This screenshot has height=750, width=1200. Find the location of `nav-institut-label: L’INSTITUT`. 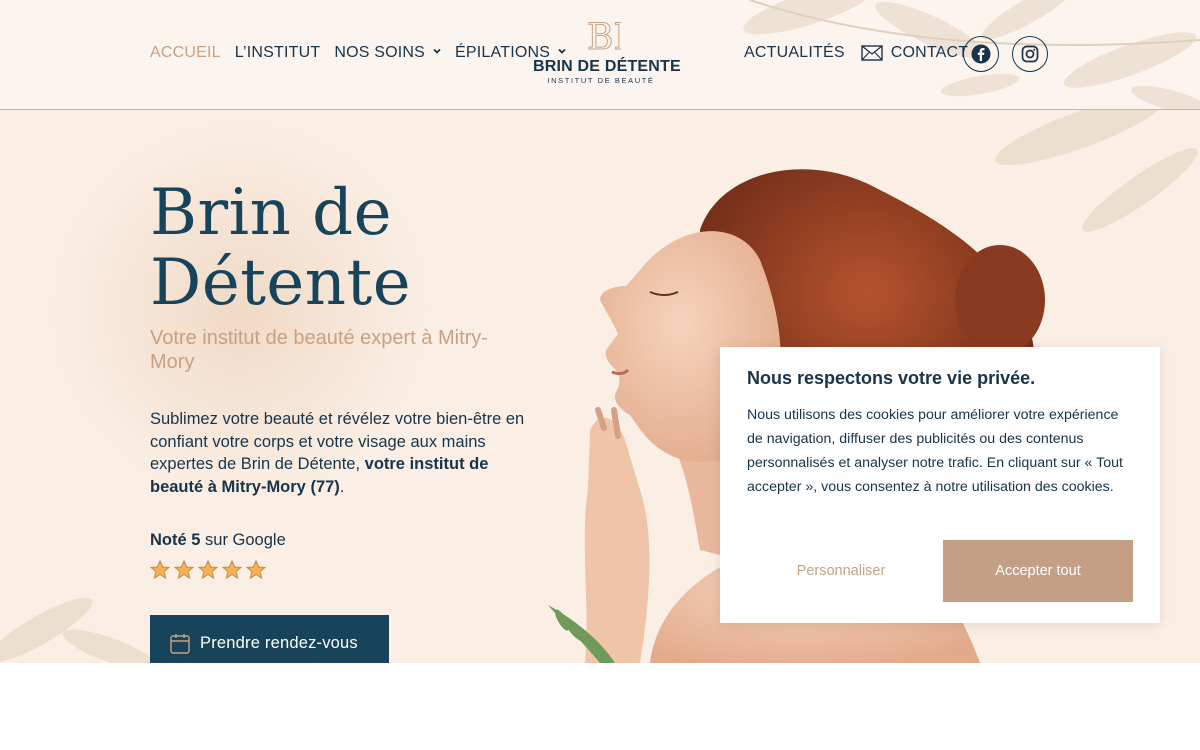

nav-institut-label: L’INSTITUT is located at coordinates (277, 52).